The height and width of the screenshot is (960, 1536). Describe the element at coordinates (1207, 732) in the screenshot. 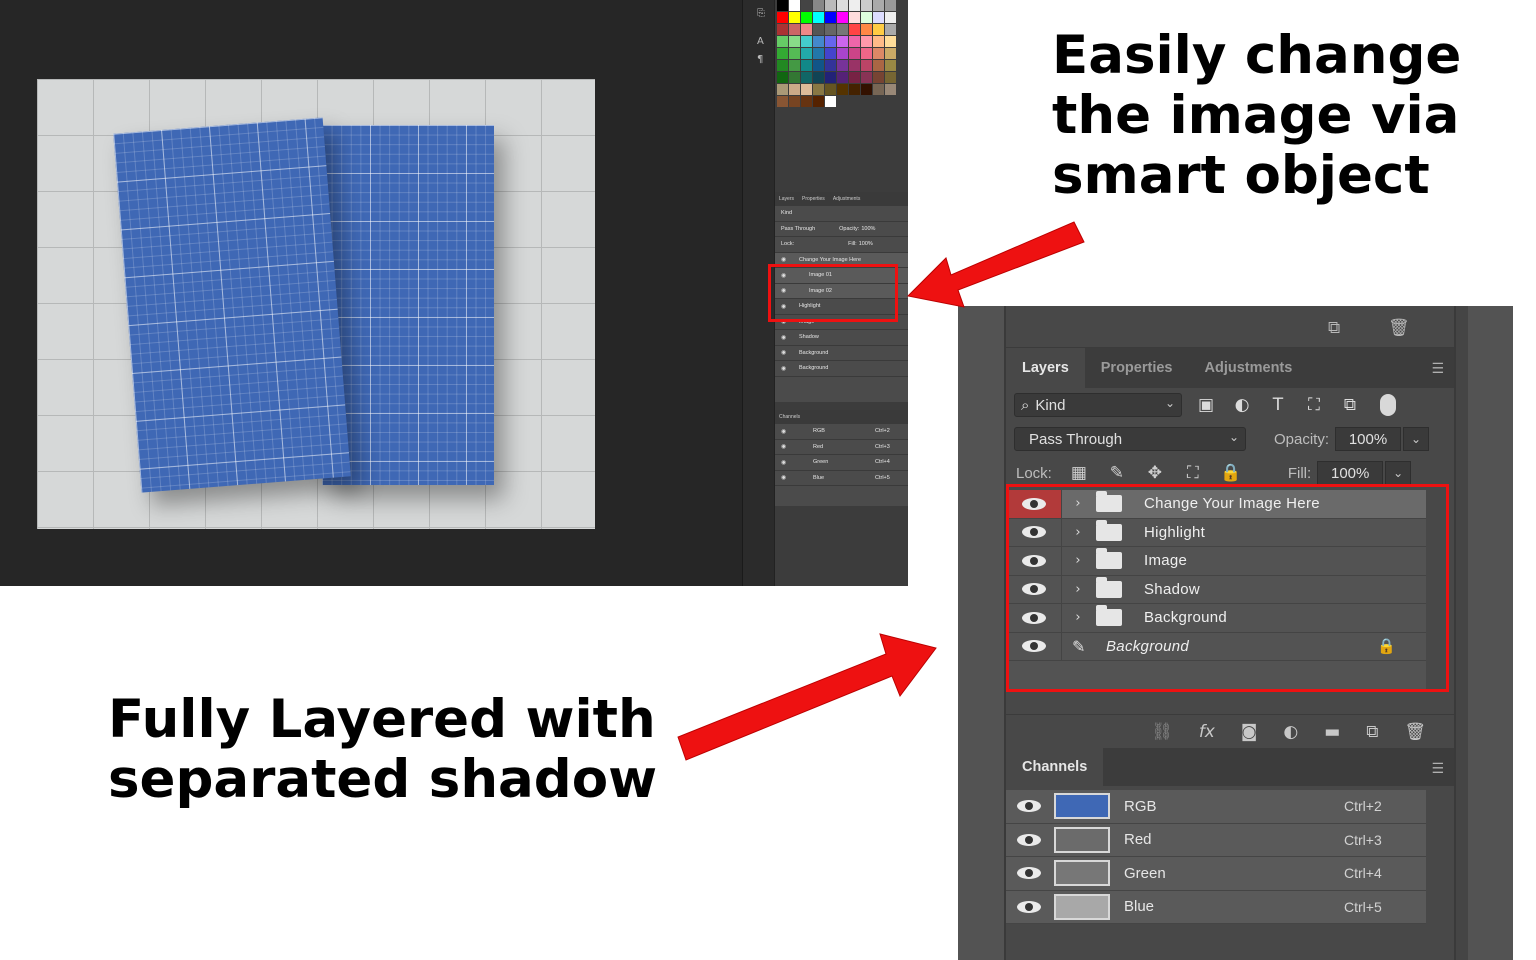

I see `fx-icon: fx` at that location.